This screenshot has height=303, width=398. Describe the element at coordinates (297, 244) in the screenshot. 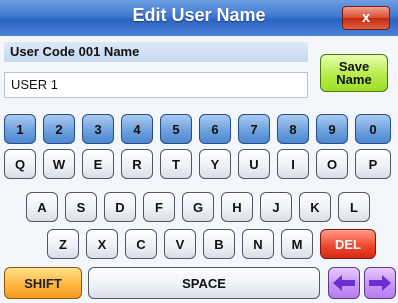

I see `key-m: M` at that location.